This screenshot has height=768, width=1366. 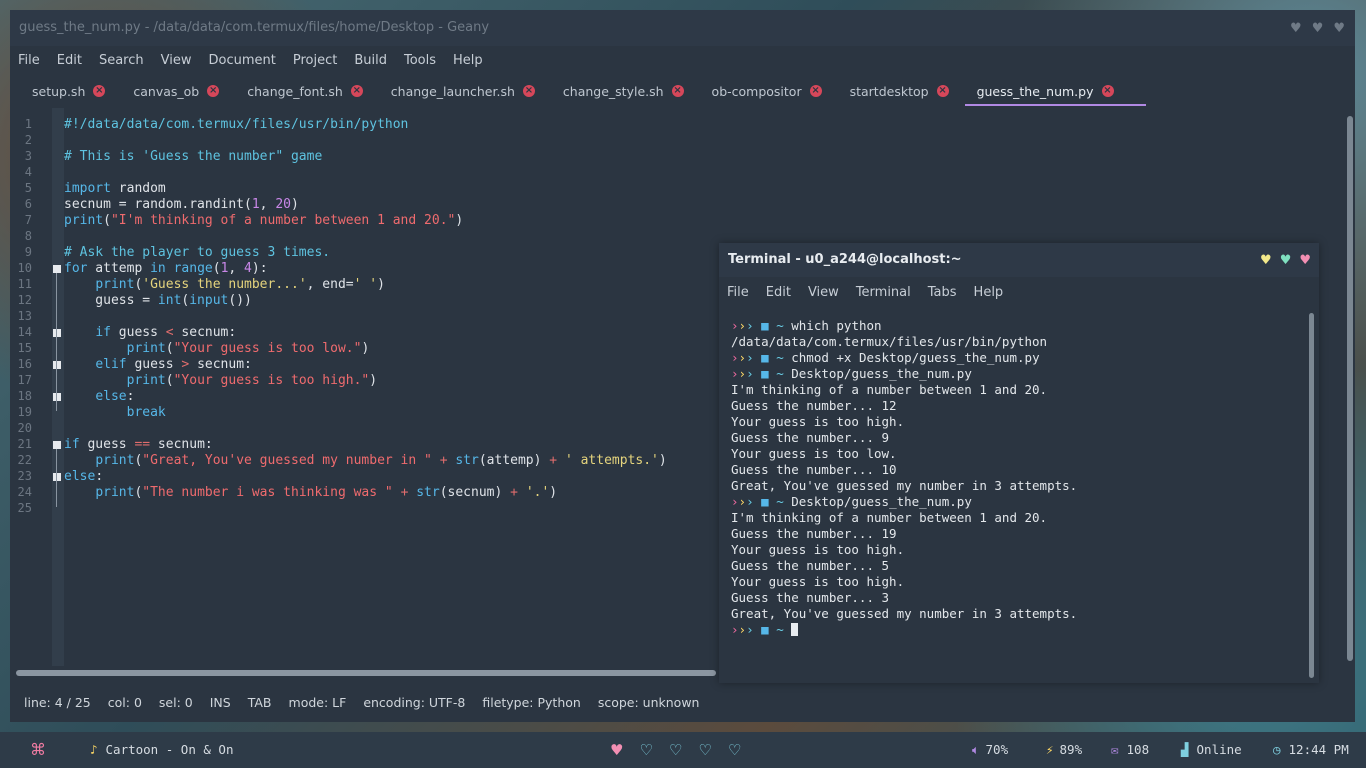 I want to click on workspace-switcher: ♥ ♡ ♡ ♡ ♡, so click(x=675, y=750).